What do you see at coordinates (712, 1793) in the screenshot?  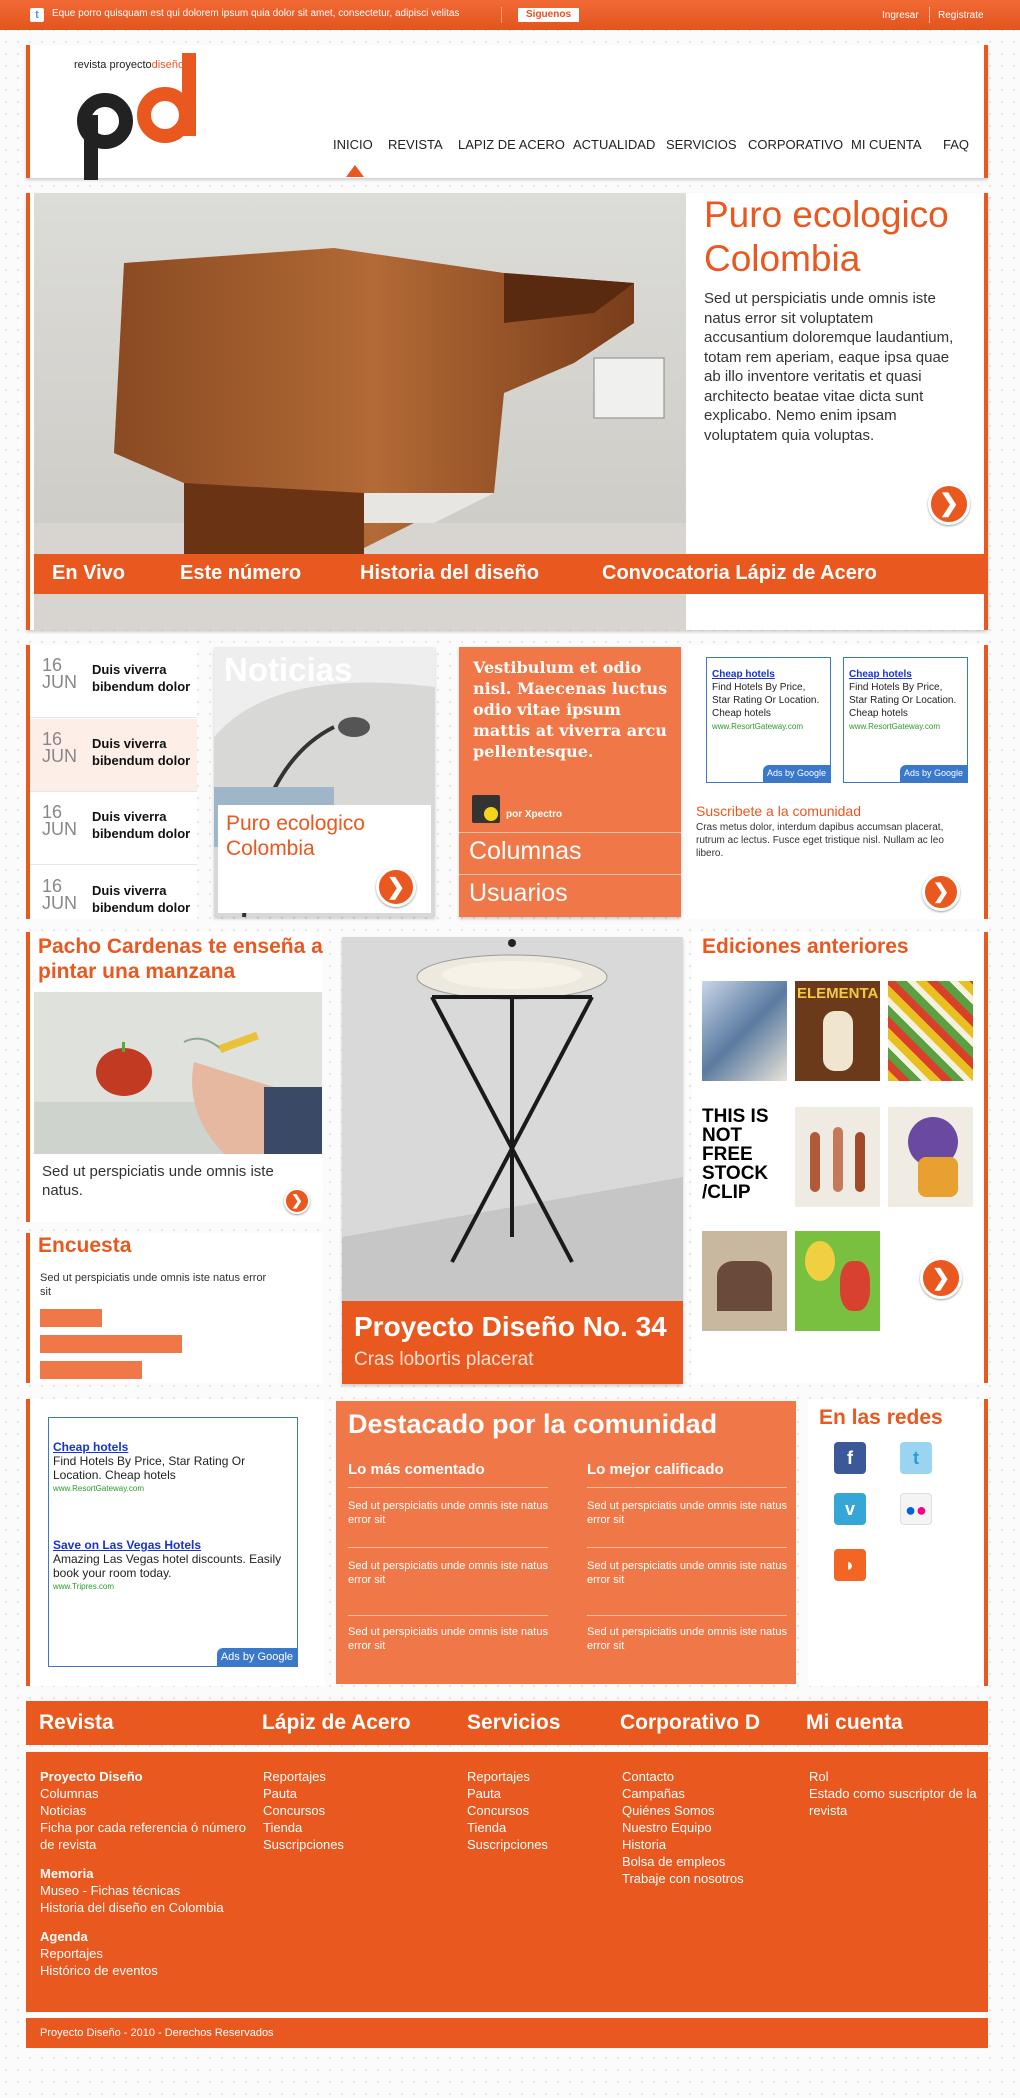 I see `footer-link: Campañas` at bounding box center [712, 1793].